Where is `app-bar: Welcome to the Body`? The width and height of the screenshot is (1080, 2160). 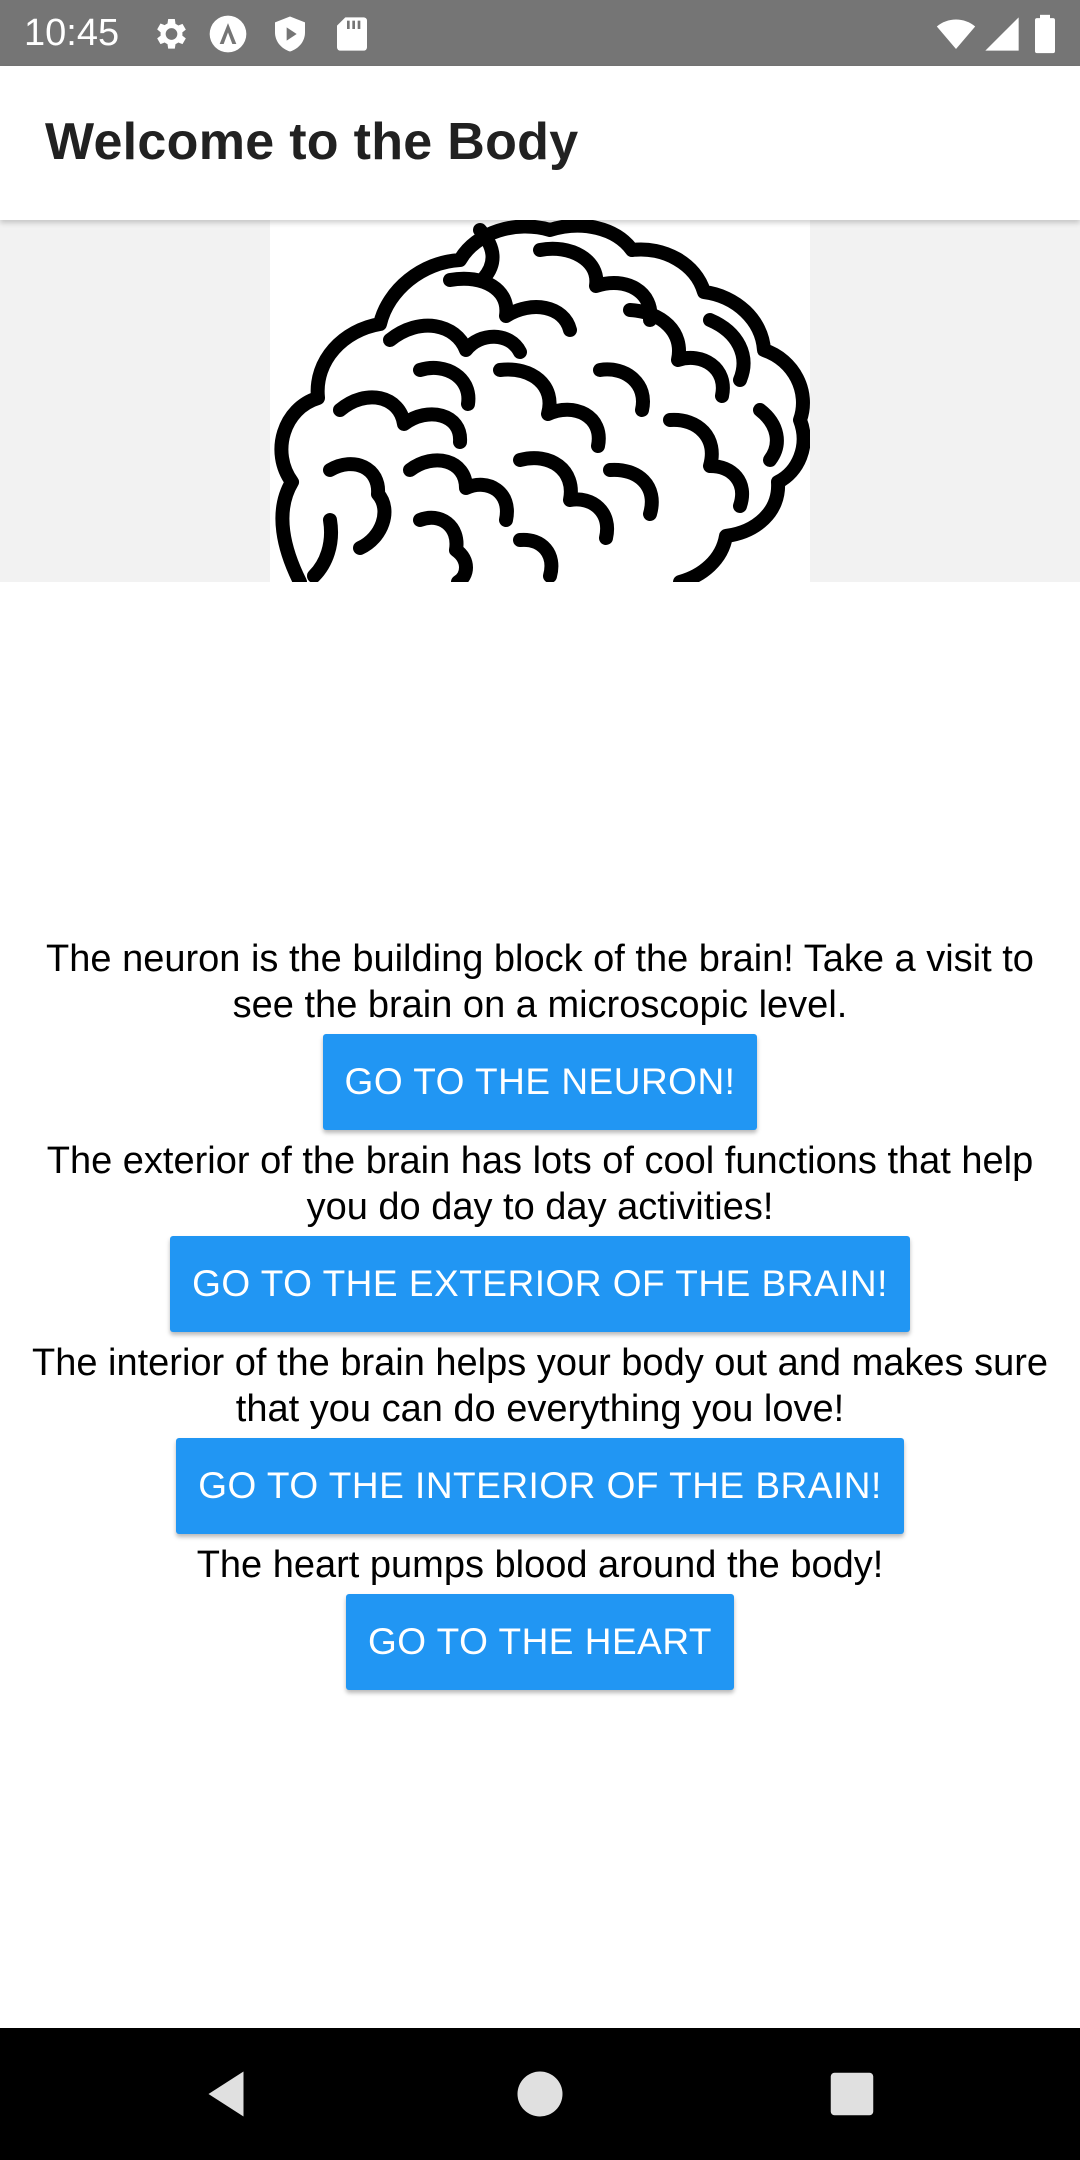 app-bar: Welcome to the Body is located at coordinates (540, 143).